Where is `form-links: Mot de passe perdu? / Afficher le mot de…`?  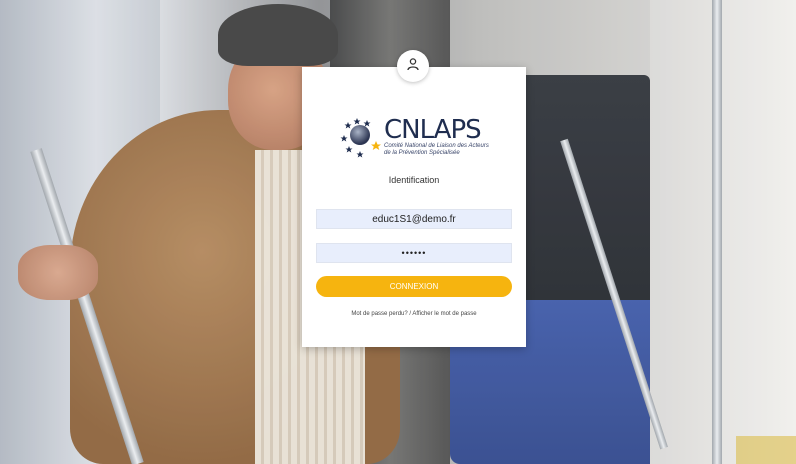
form-links: Mot de passe perdu? / Afficher le mot de… is located at coordinates (414, 314).